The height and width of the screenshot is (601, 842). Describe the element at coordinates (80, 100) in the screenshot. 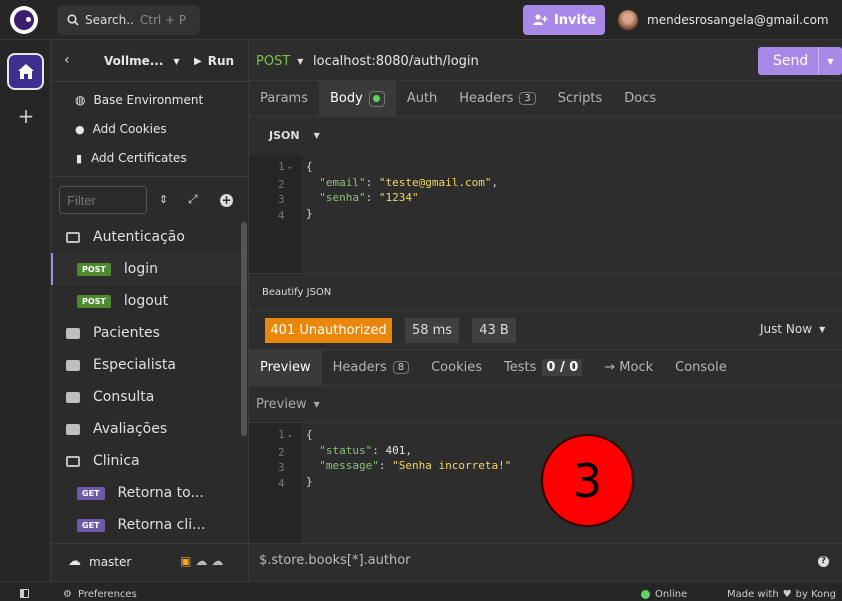

I see `globe-icon: ◍` at that location.